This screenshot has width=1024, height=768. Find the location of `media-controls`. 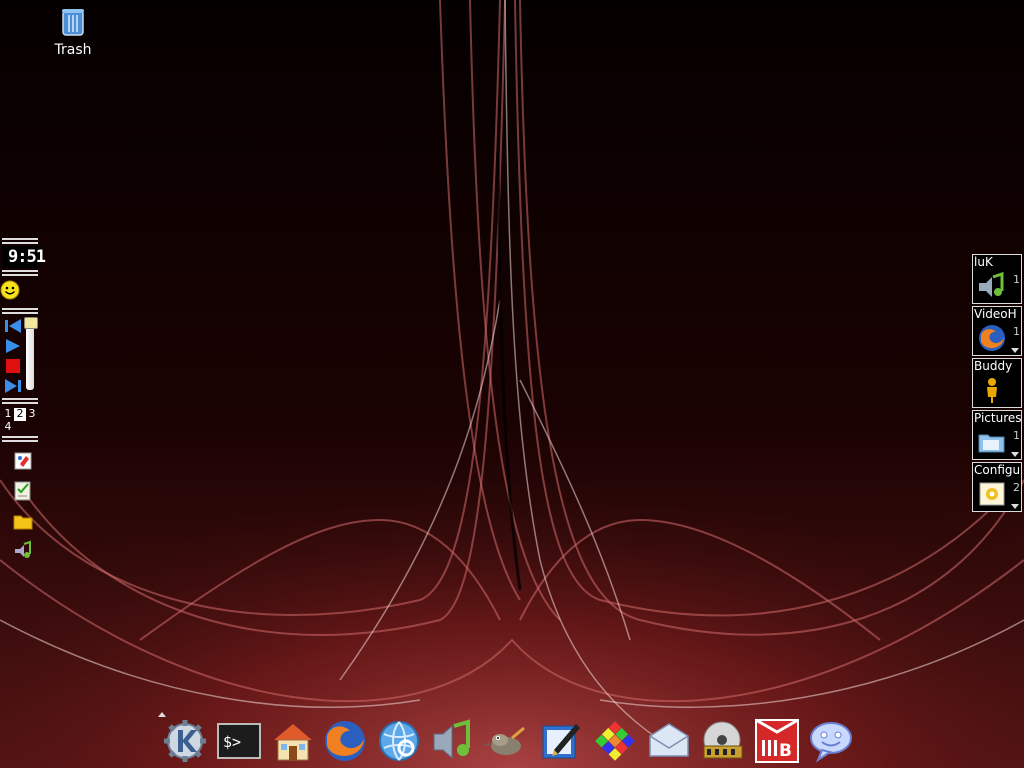

media-controls is located at coordinates (23, 356).